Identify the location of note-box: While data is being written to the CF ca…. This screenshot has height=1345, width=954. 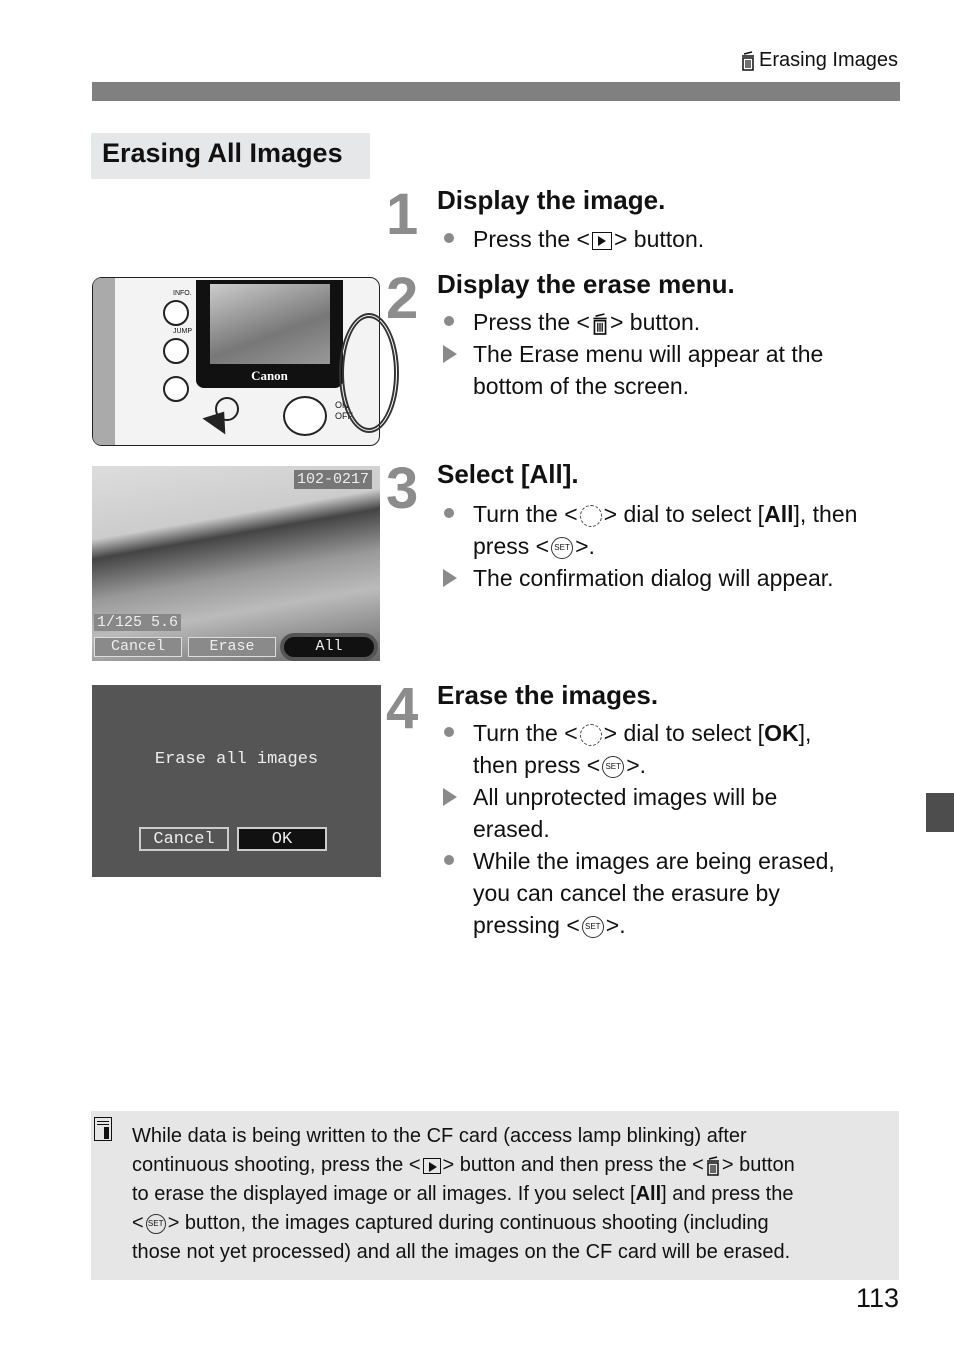
(495, 1195).